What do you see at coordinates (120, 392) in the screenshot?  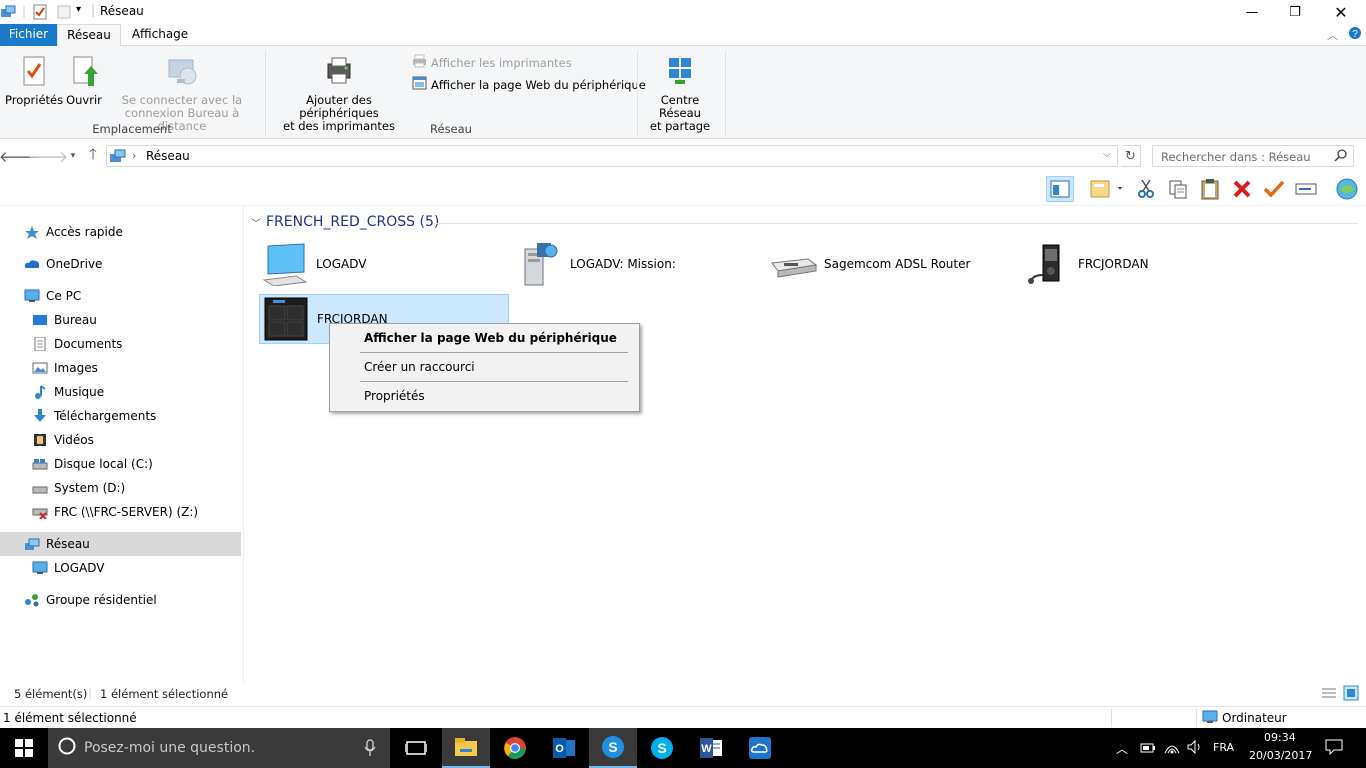 I see `nav-item-music: Musique` at bounding box center [120, 392].